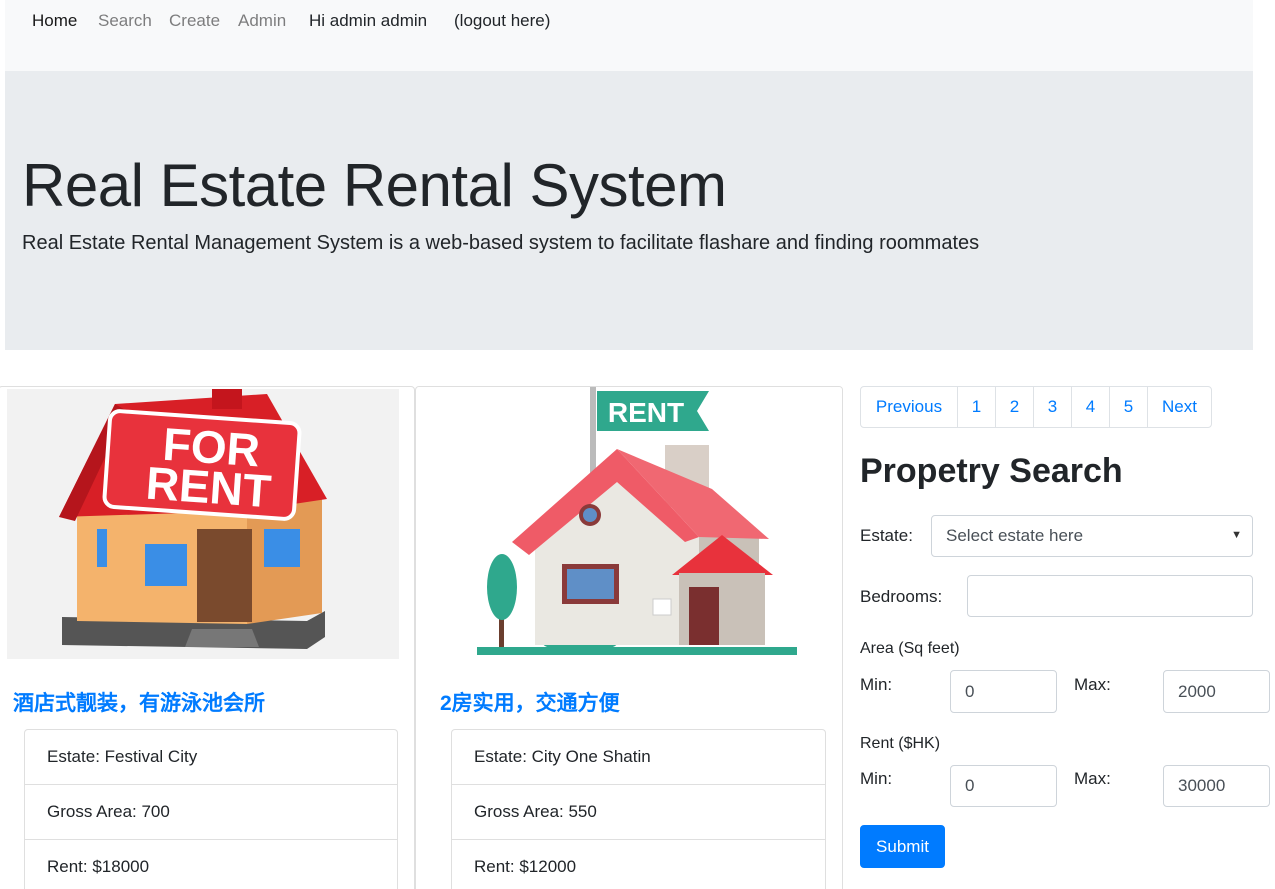 The image size is (1275, 889). I want to click on listing-title: 酒店式靓装，有游泳池会所, so click(139, 702).